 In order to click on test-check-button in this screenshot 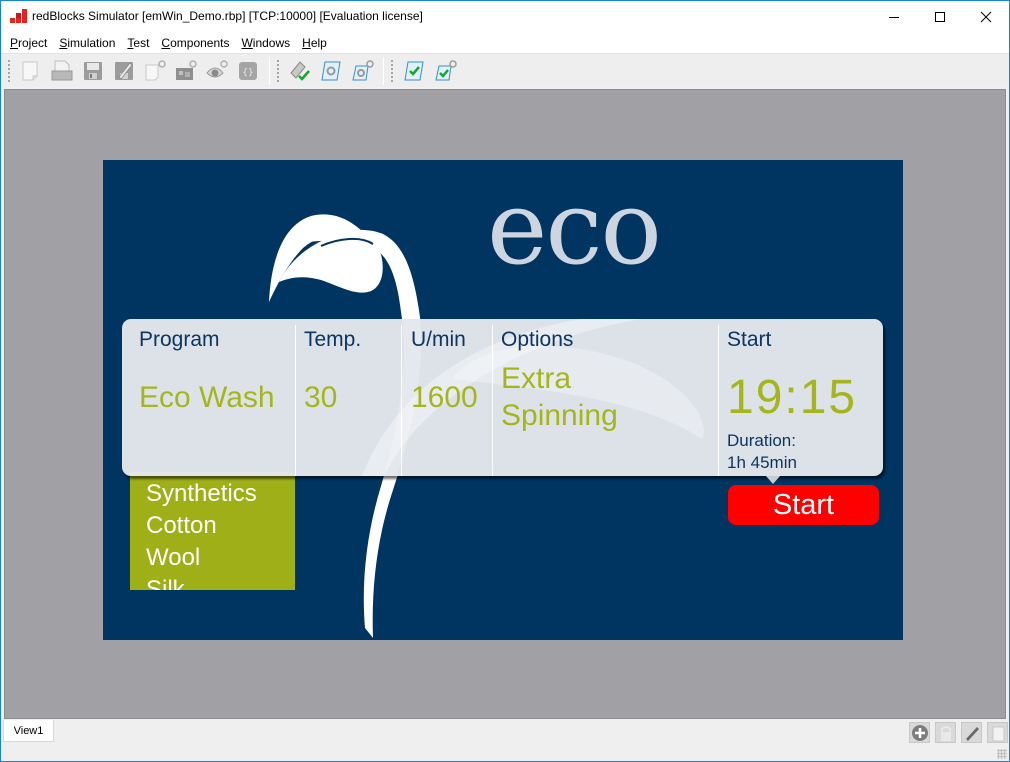, I will do `click(414, 71)`.